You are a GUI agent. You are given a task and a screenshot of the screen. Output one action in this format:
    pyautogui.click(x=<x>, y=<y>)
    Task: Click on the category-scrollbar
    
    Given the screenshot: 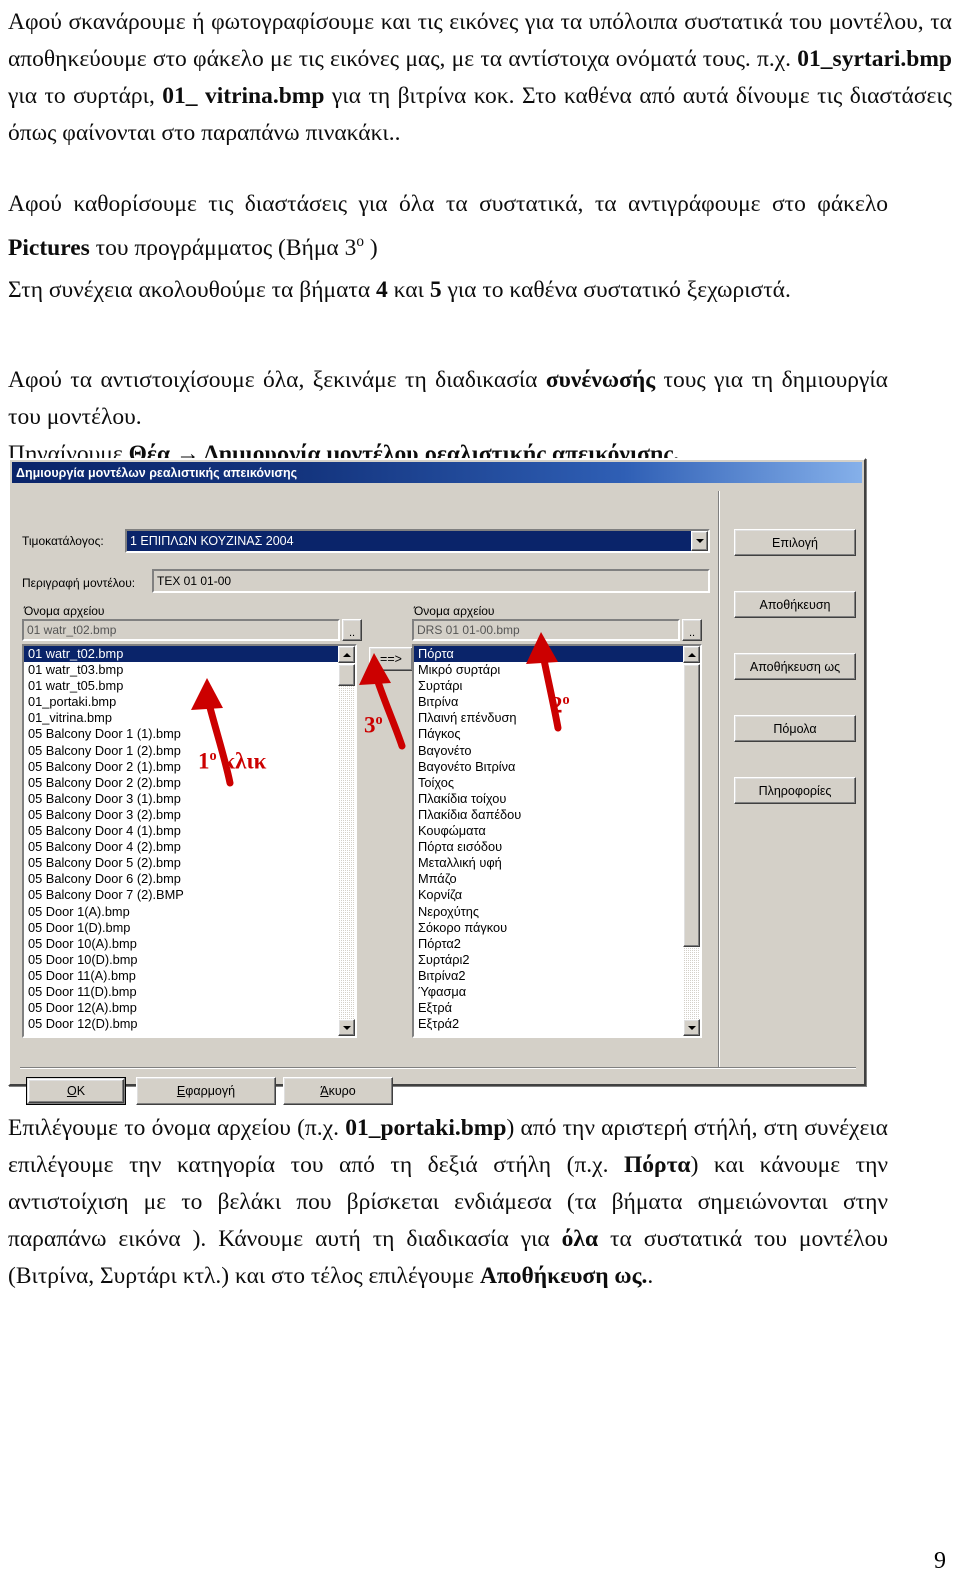 What is the action you would take?
    pyautogui.click(x=691, y=841)
    